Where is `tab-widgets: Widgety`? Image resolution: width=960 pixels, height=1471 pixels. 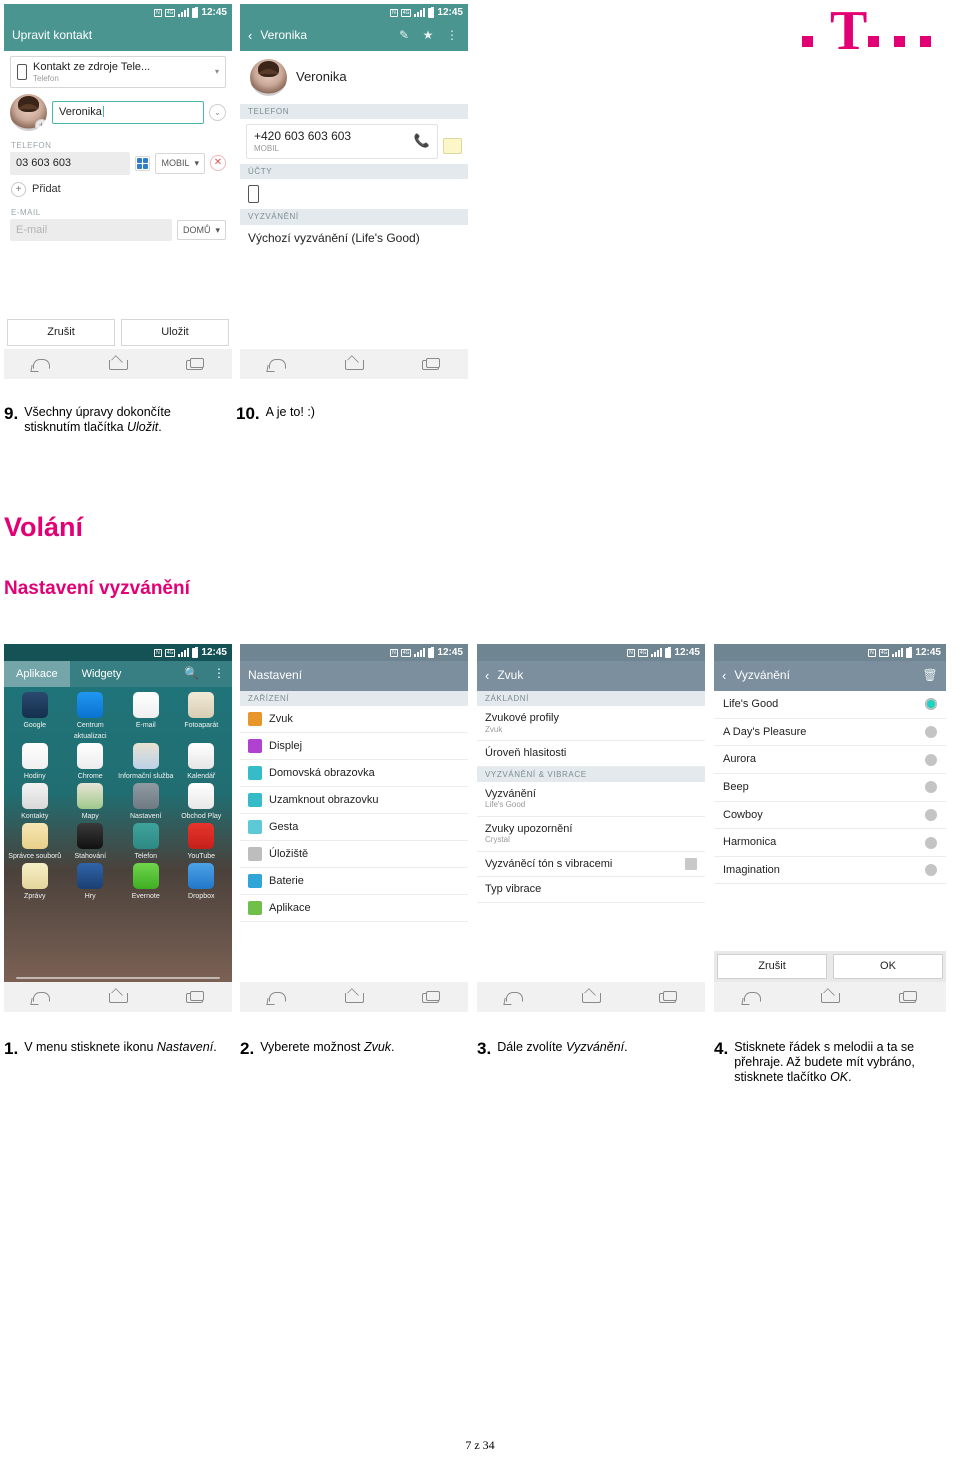 tab-widgets: Widgety is located at coordinates (102, 674).